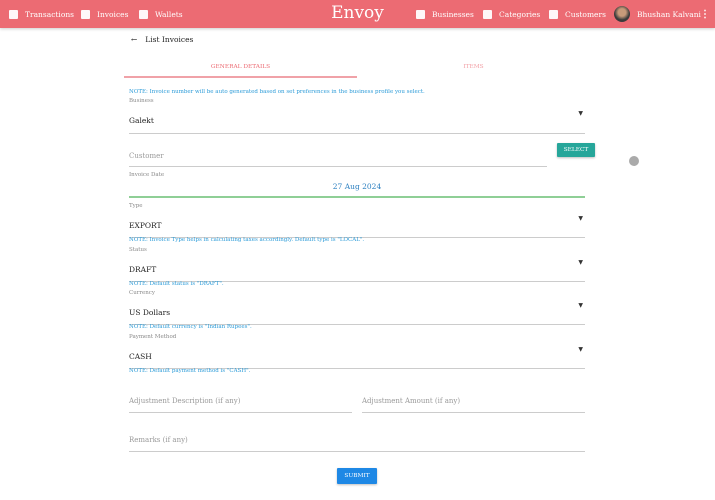 Image resolution: width=715 pixels, height=500 pixels. I want to click on arrow-left-icon: ←, so click(134, 39).